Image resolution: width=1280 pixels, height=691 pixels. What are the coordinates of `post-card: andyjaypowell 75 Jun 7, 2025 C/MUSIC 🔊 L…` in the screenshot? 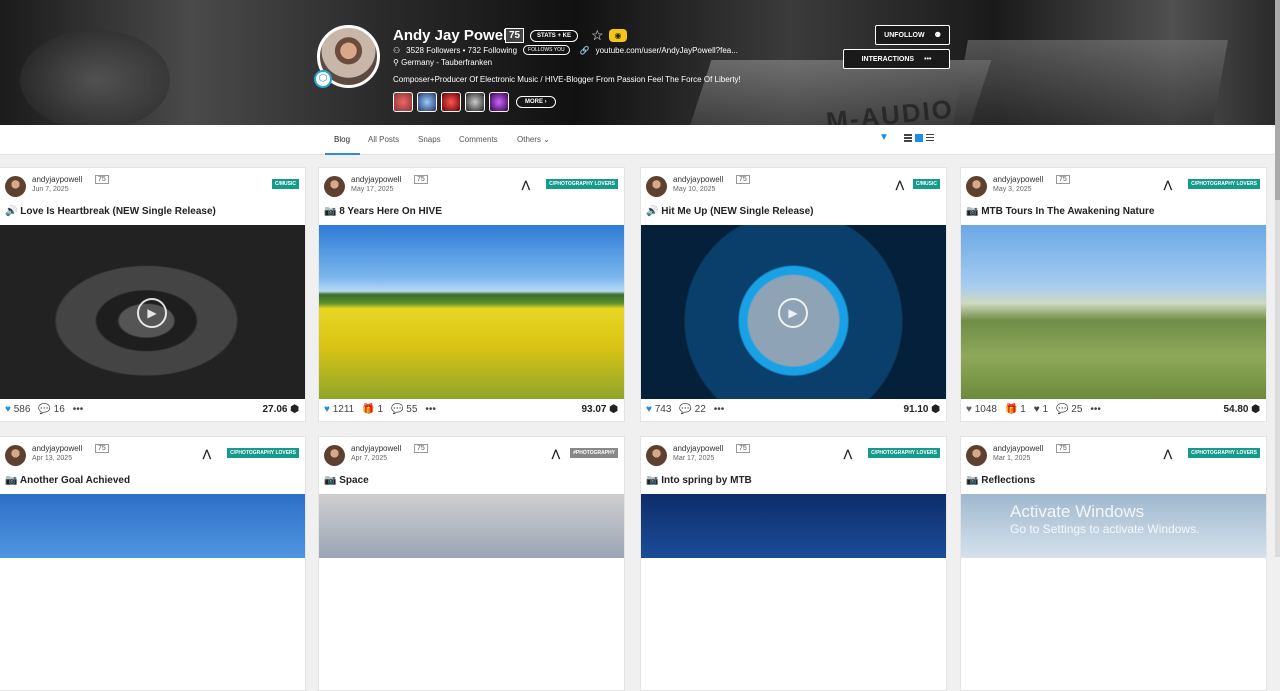 It's located at (153, 294).